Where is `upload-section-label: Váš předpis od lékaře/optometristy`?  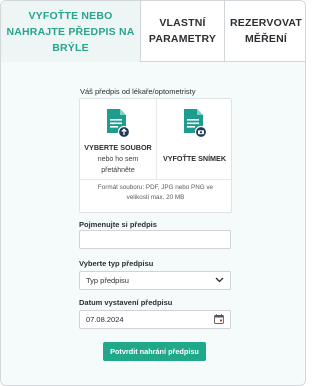 upload-section-label: Váš předpis od lékaře/optometristy is located at coordinates (138, 91).